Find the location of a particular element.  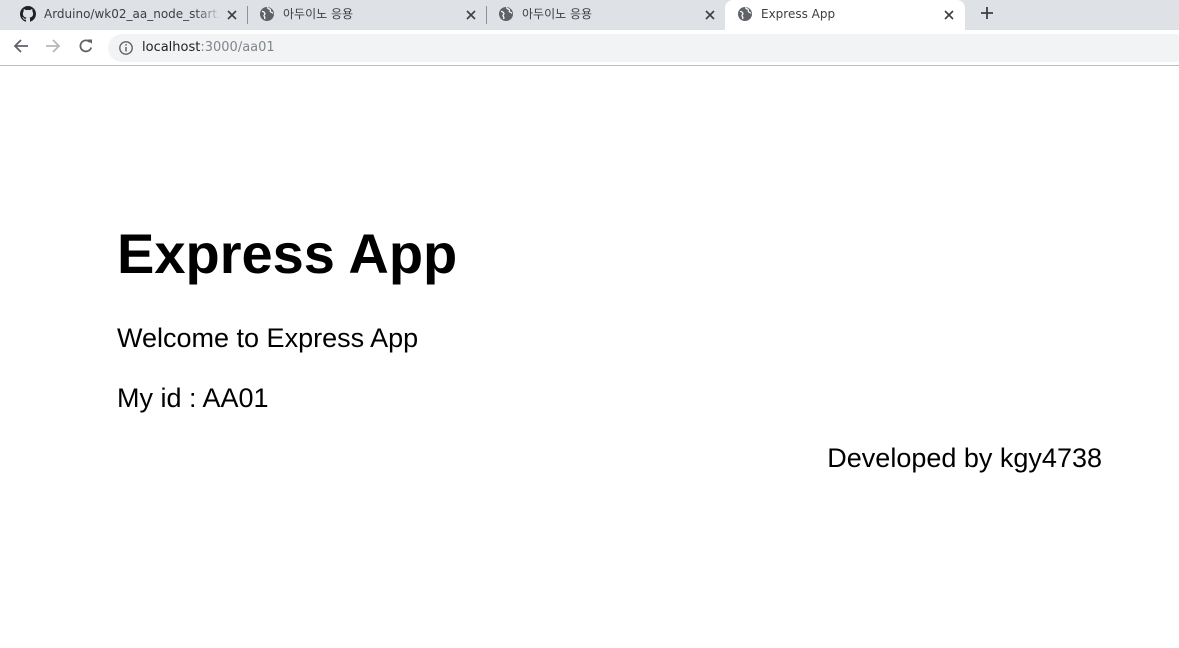

plus-icon is located at coordinates (987, 15).